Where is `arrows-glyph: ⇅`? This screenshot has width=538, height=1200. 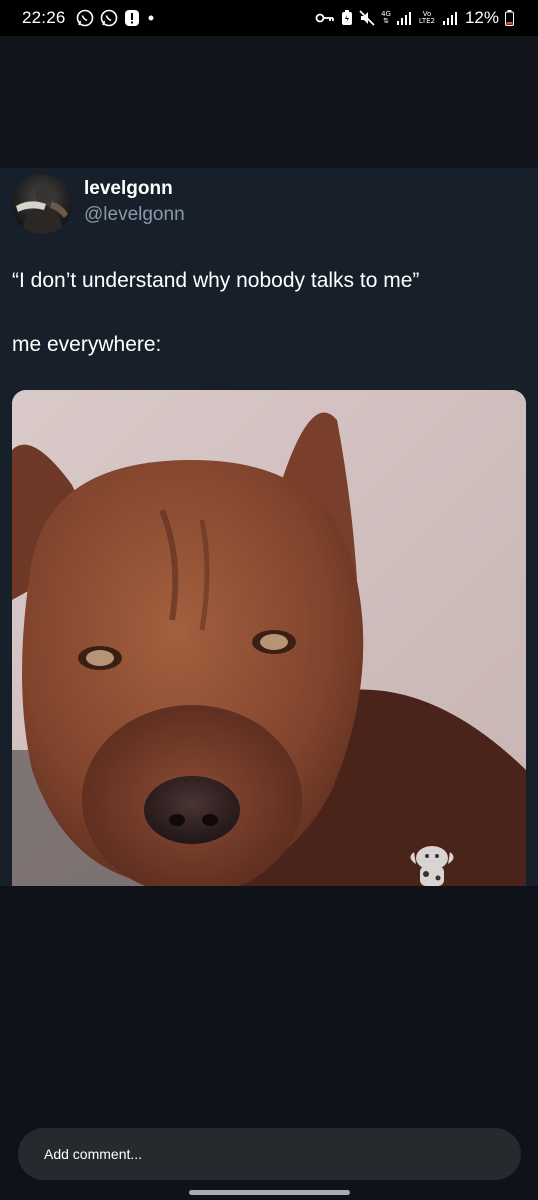
arrows-glyph: ⇅ is located at coordinates (386, 21).